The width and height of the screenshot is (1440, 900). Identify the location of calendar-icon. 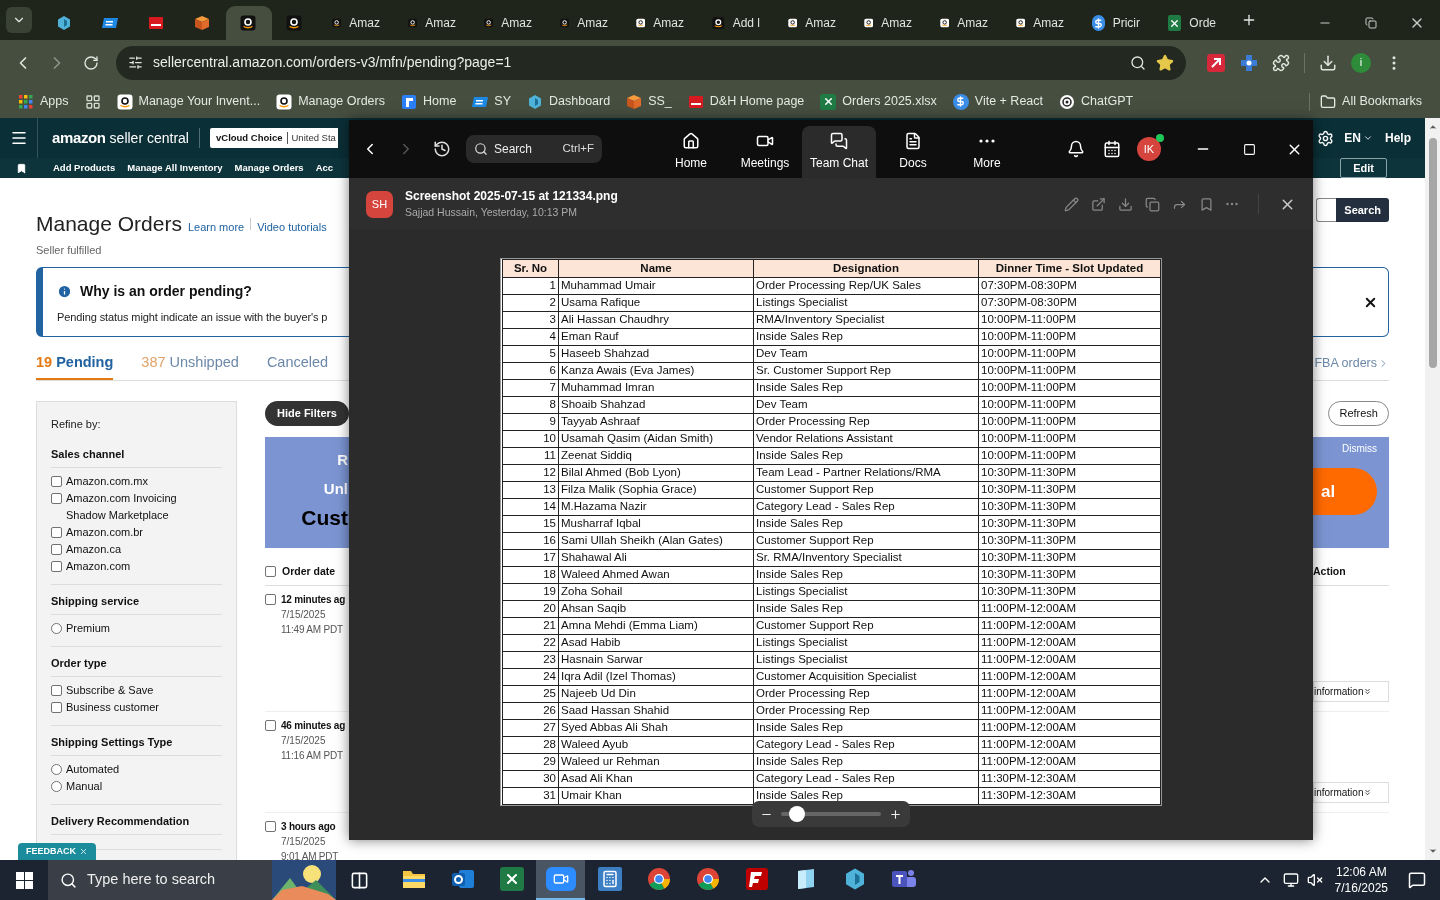
(1112, 149).